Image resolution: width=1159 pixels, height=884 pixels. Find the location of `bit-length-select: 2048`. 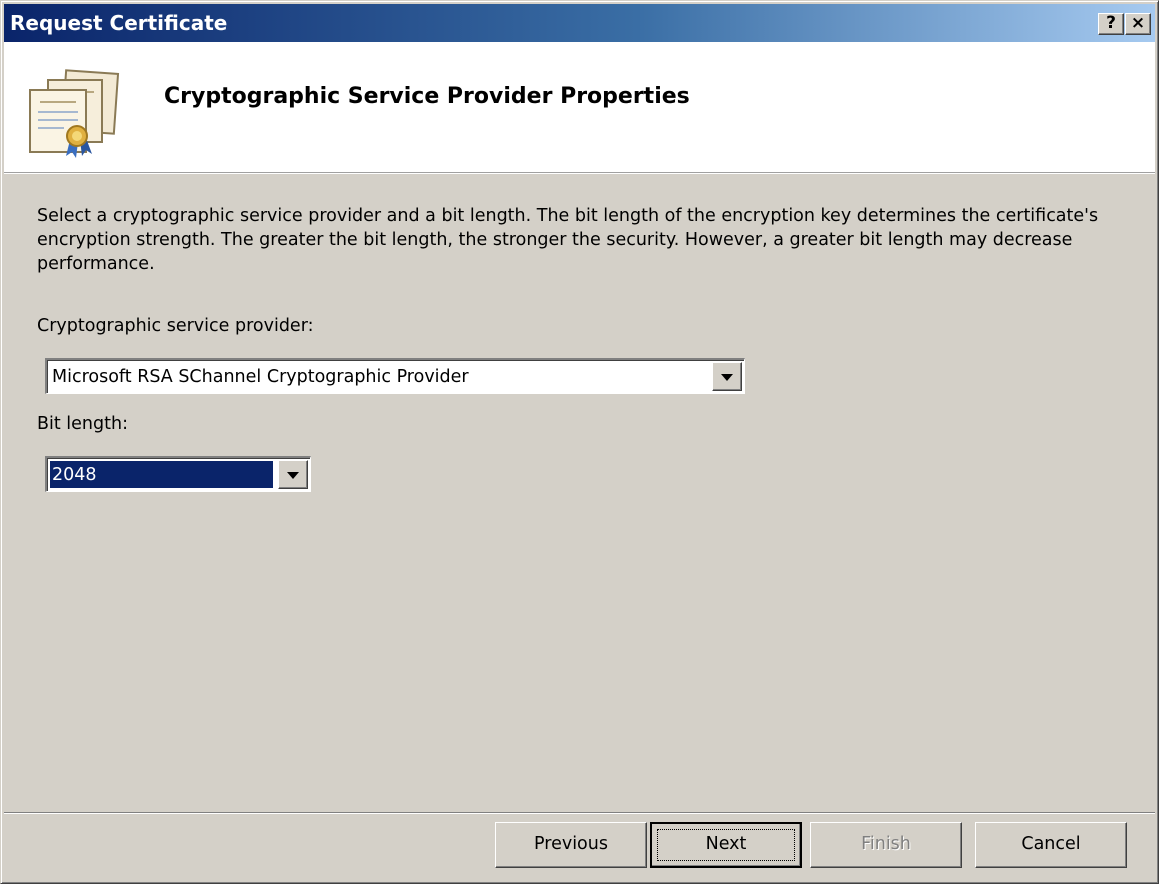

bit-length-select: 2048 is located at coordinates (178, 474).